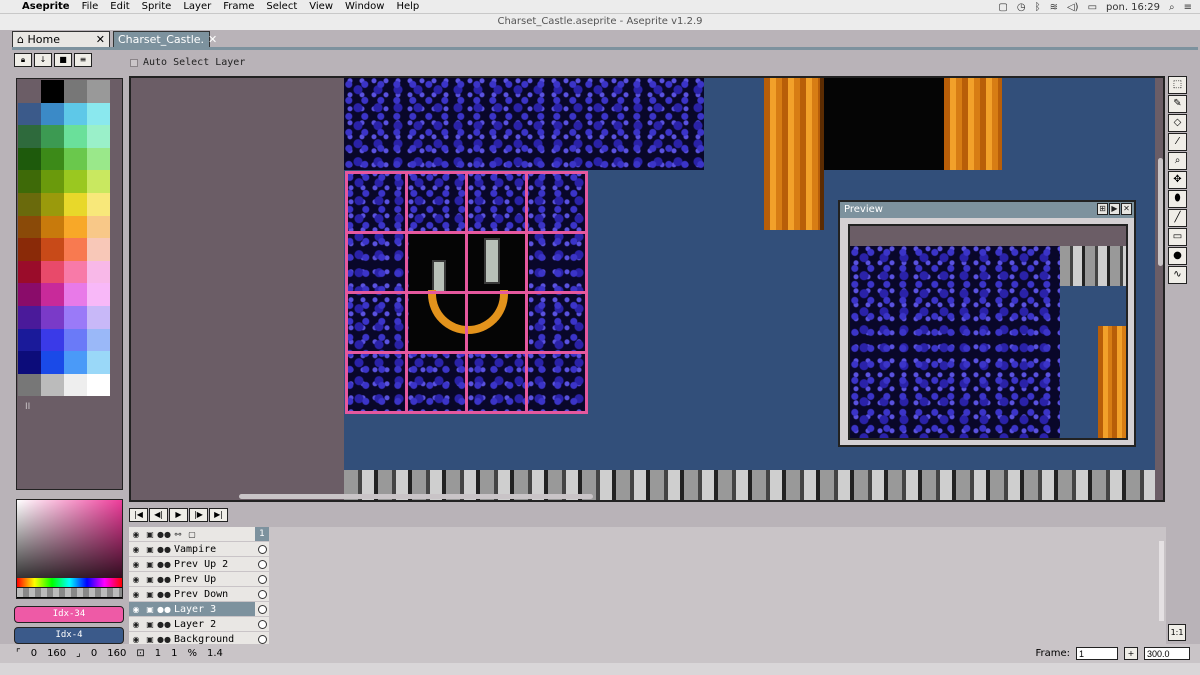 The height and width of the screenshot is (675, 1200). Describe the element at coordinates (199, 579) in the screenshot. I see `layer-row: ◉ ▣ ●● Prev Up` at that location.